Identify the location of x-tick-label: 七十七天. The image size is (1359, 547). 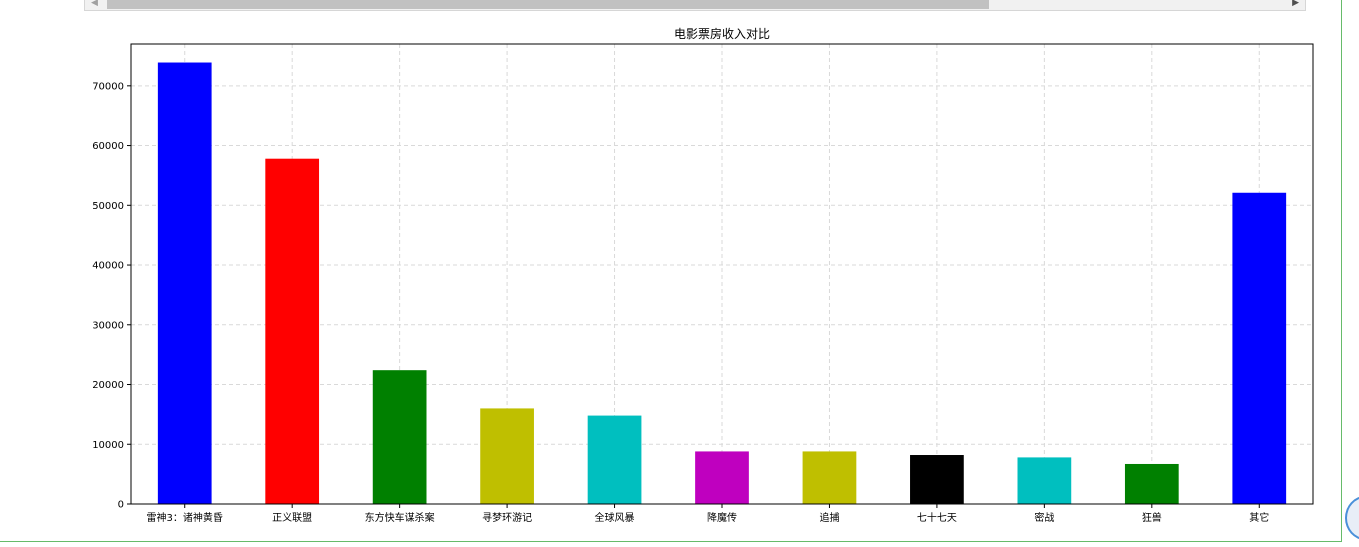
(937, 517).